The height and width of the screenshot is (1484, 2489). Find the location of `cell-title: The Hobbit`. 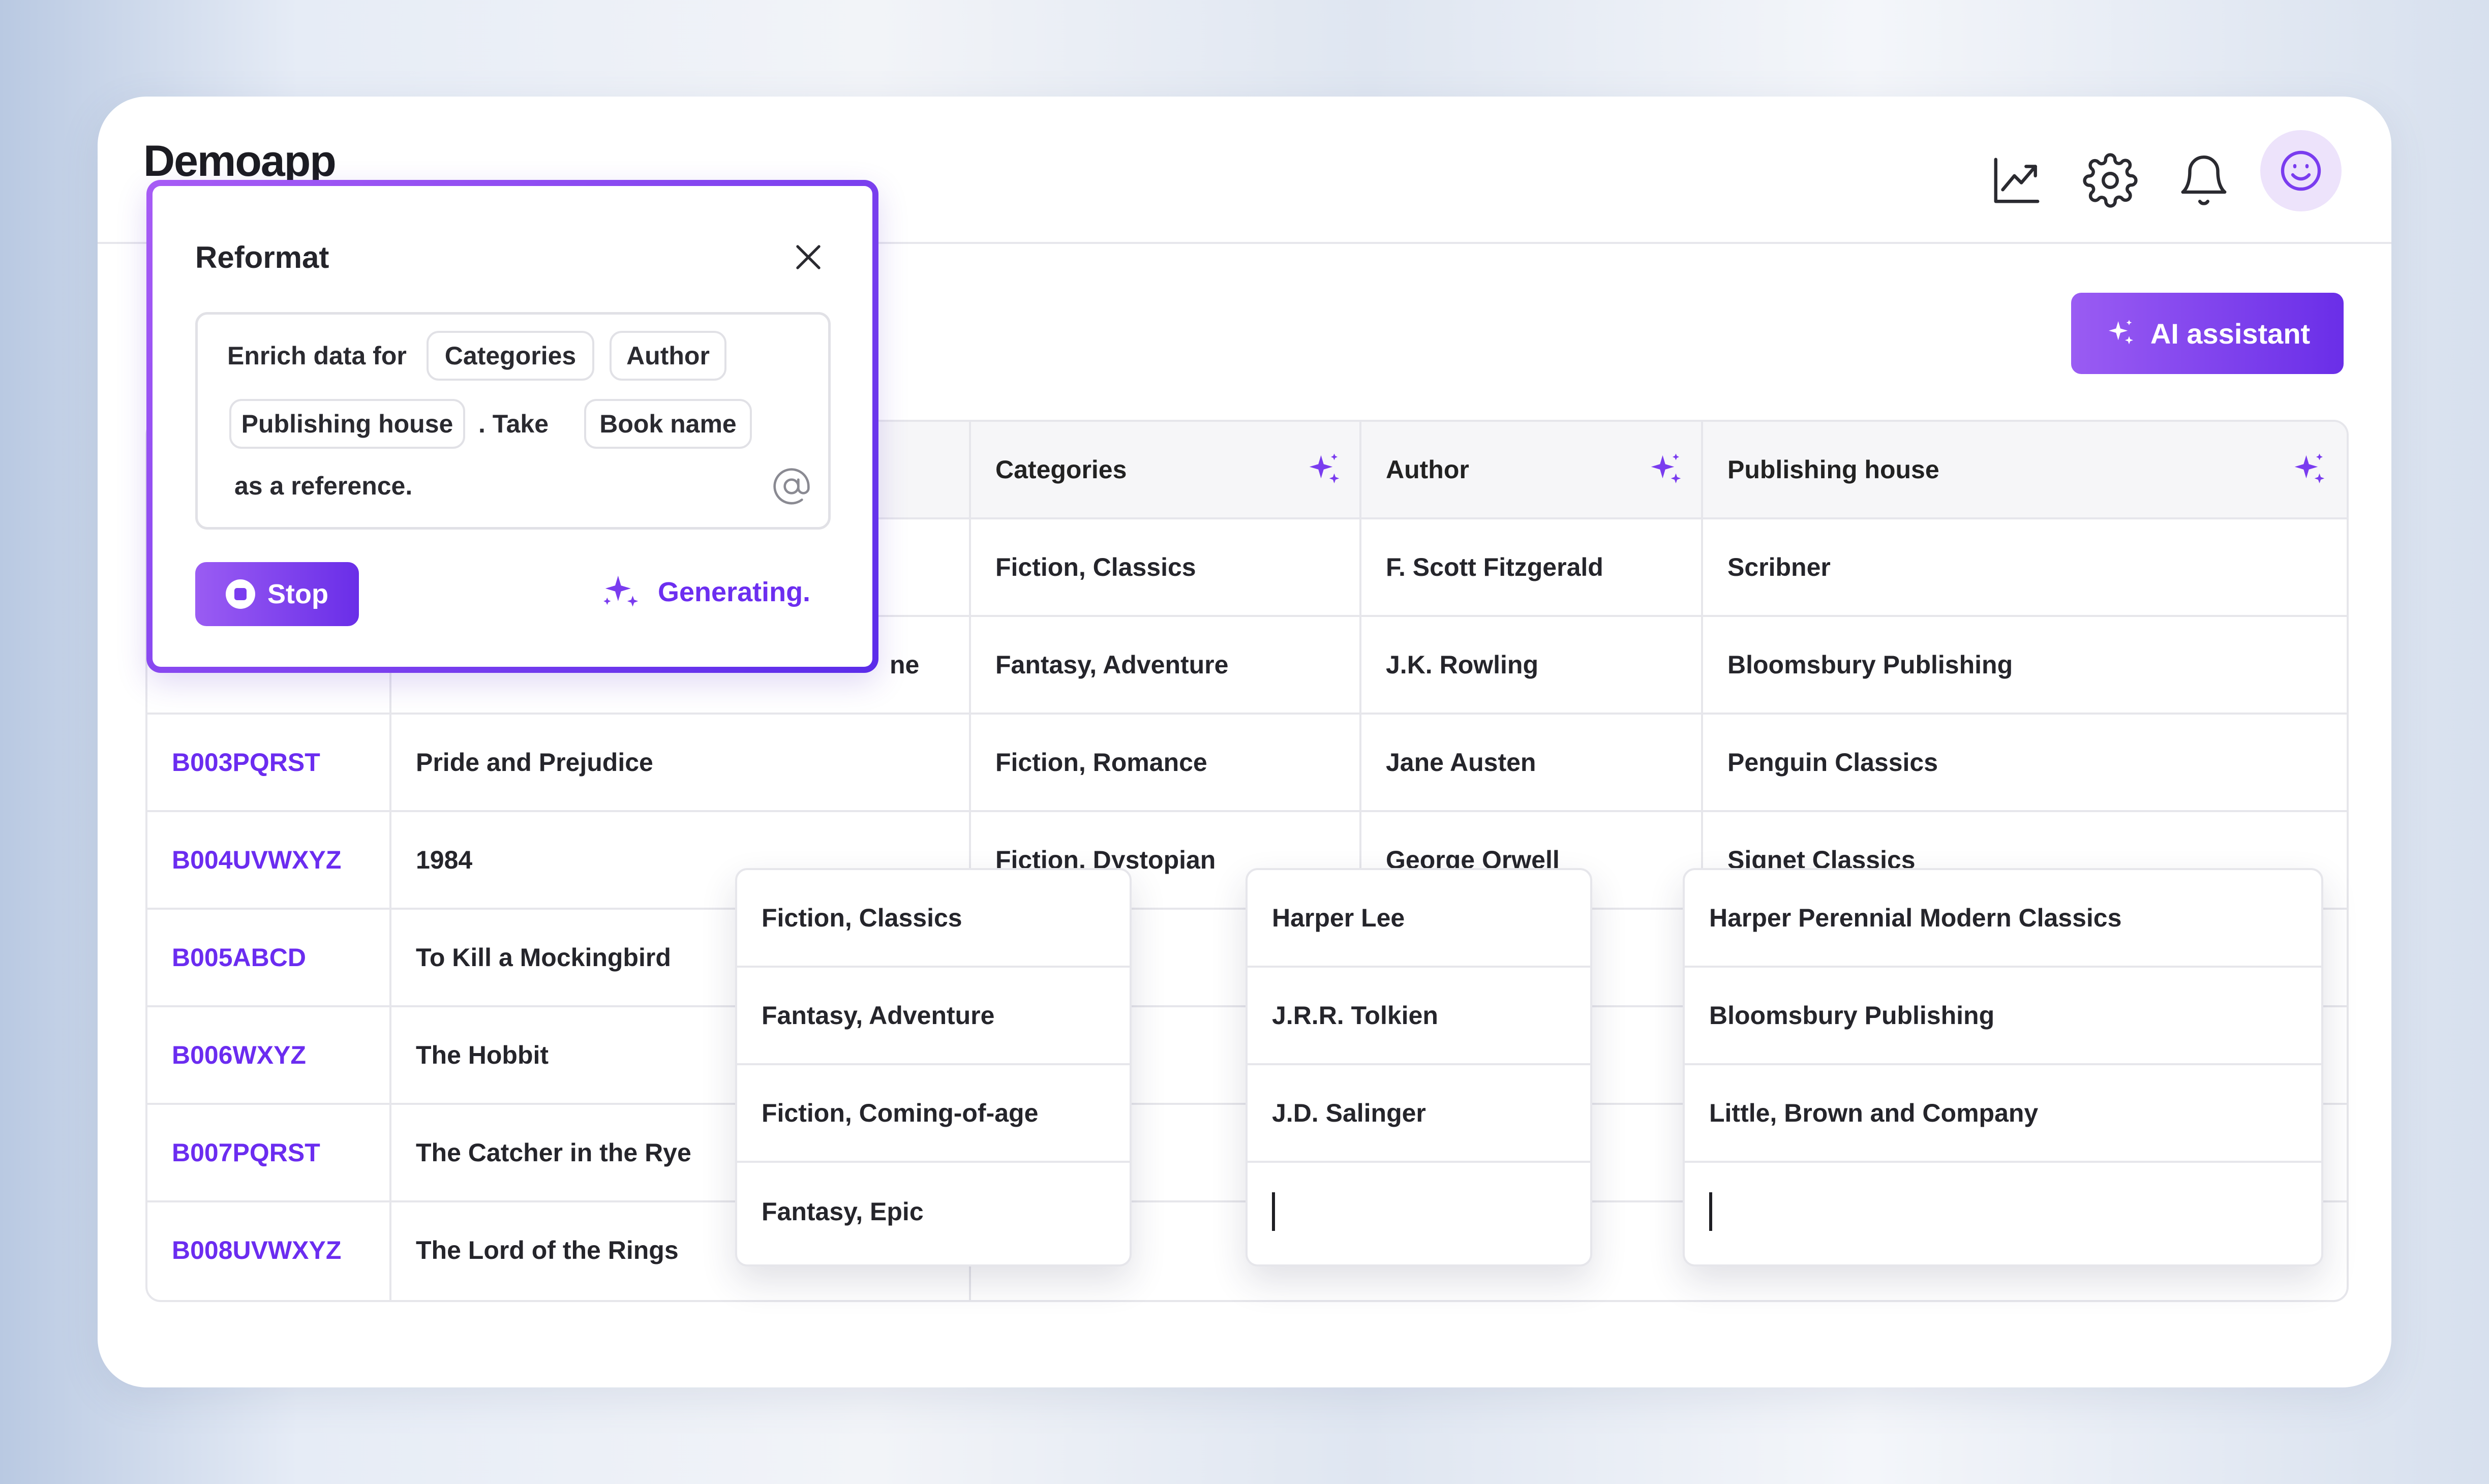

cell-title: The Hobbit is located at coordinates (482, 1055).